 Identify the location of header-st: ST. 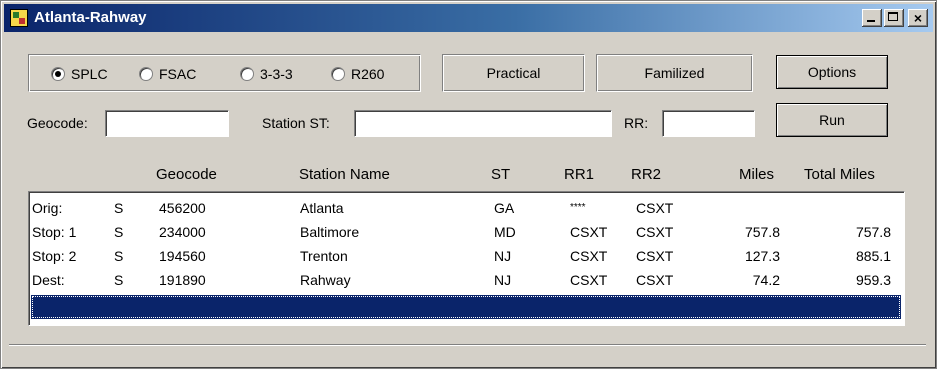
(501, 174).